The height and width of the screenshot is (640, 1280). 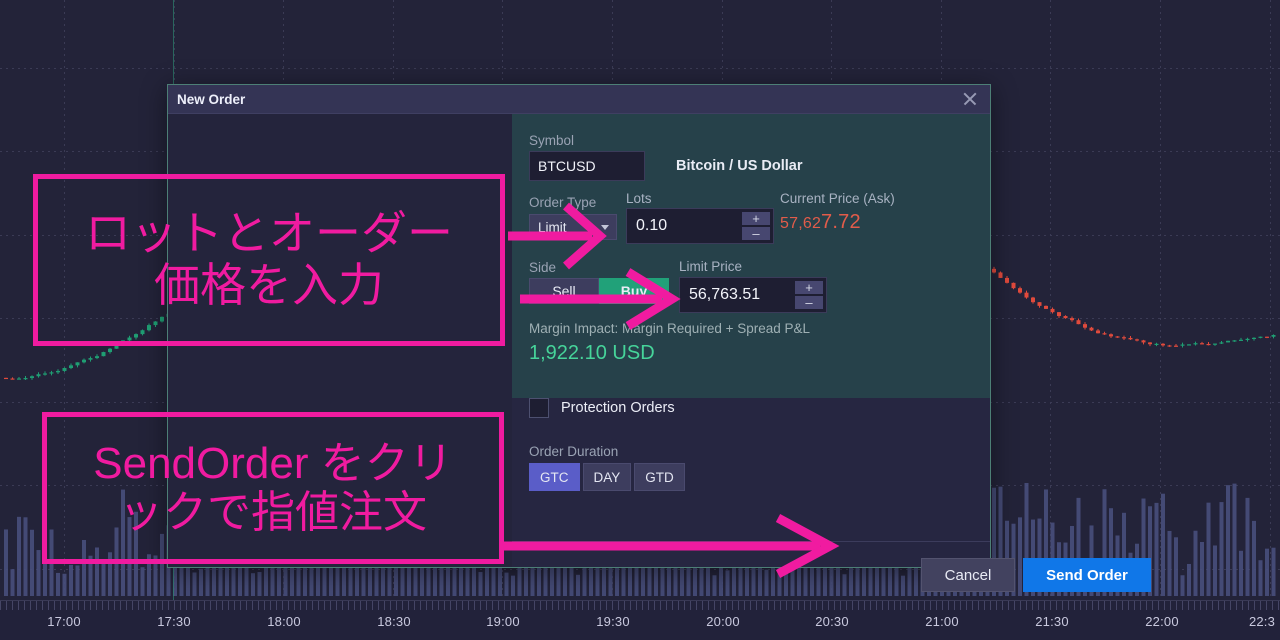 I want to click on lots-input: 0.10 + –, so click(x=700, y=226).